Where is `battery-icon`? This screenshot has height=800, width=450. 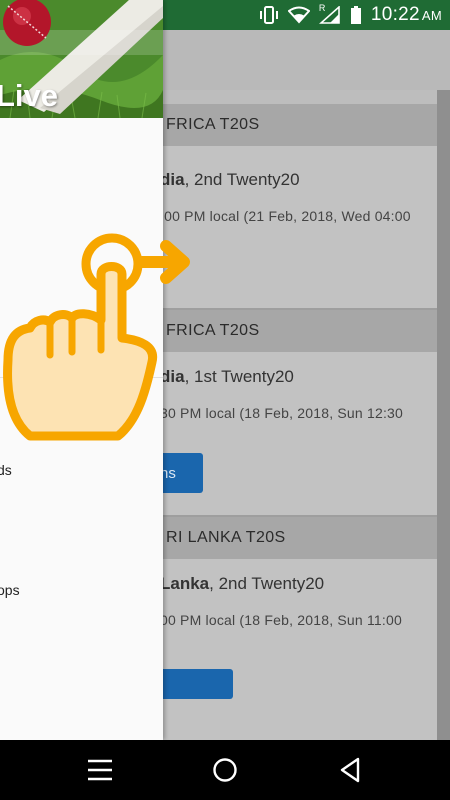
battery-icon is located at coordinates (356, 15).